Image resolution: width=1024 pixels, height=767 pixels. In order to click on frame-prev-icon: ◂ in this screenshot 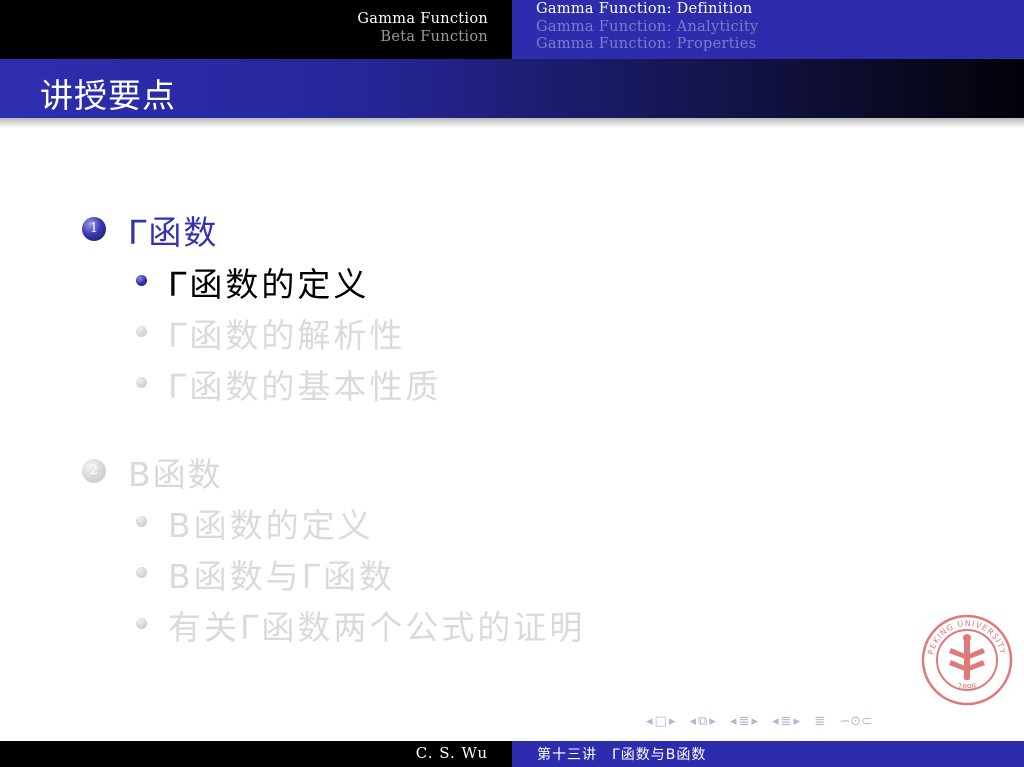, I will do `click(649, 721)`.